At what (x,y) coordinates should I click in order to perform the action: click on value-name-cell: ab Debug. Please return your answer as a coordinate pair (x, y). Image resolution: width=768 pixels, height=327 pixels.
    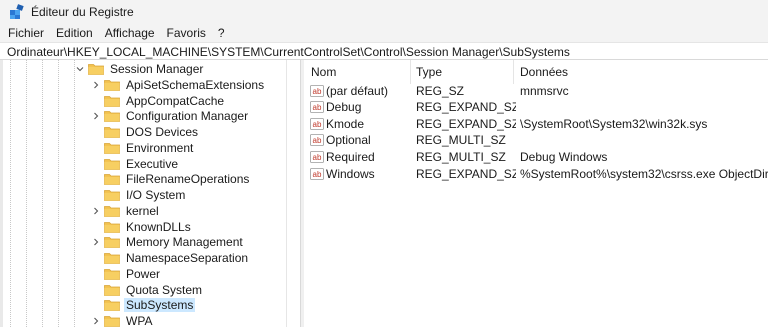
    Looking at the image, I should click on (360, 107).